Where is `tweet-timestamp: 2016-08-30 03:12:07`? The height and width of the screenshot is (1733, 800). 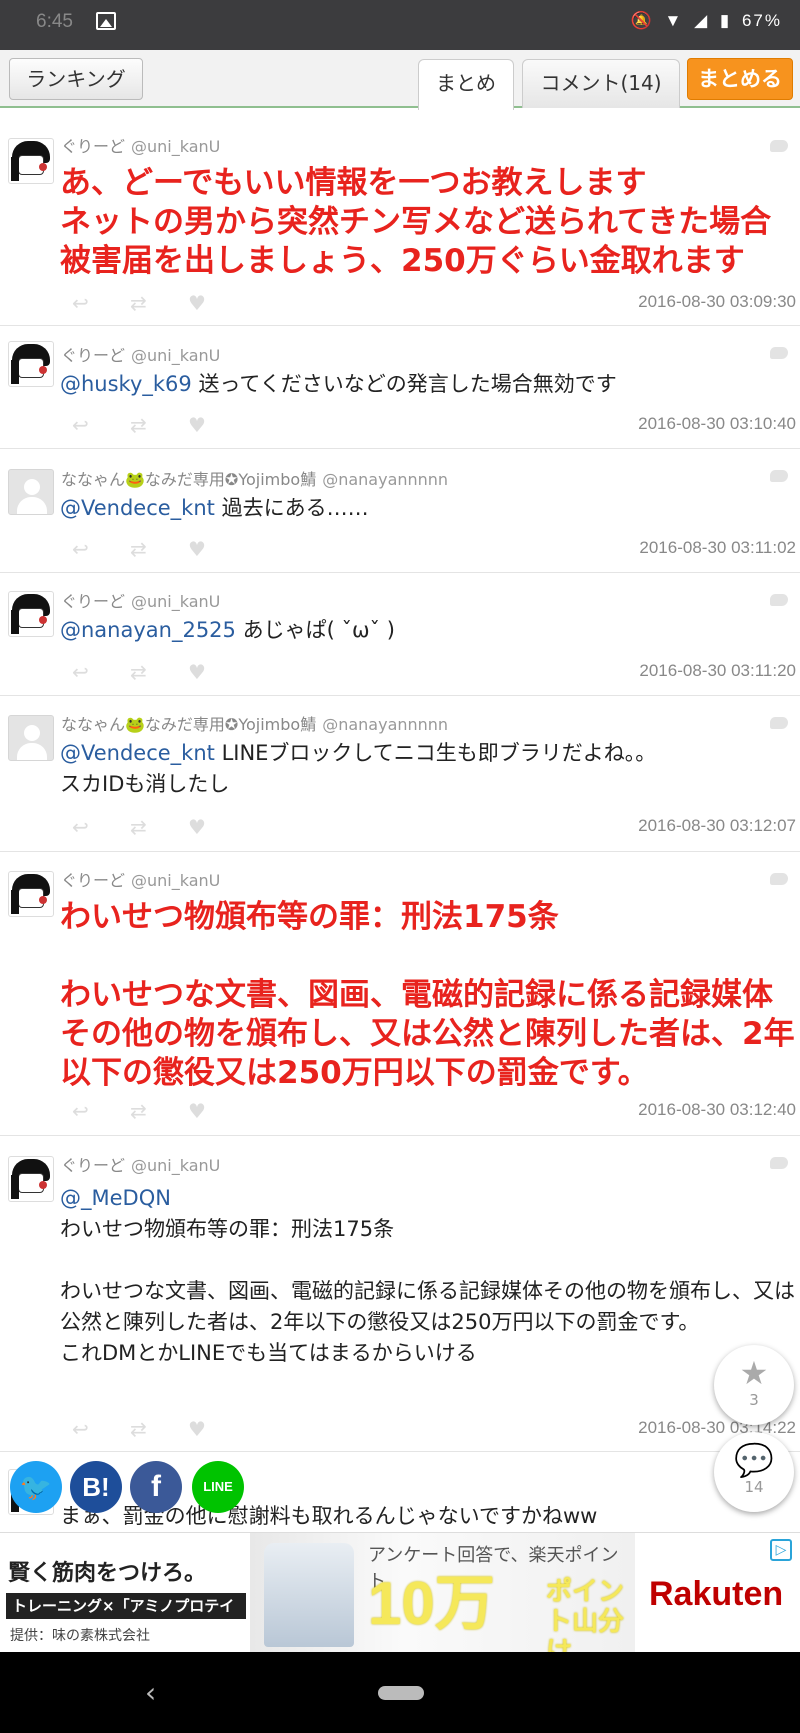
tweet-timestamp: 2016-08-30 03:12:07 is located at coordinates (717, 826).